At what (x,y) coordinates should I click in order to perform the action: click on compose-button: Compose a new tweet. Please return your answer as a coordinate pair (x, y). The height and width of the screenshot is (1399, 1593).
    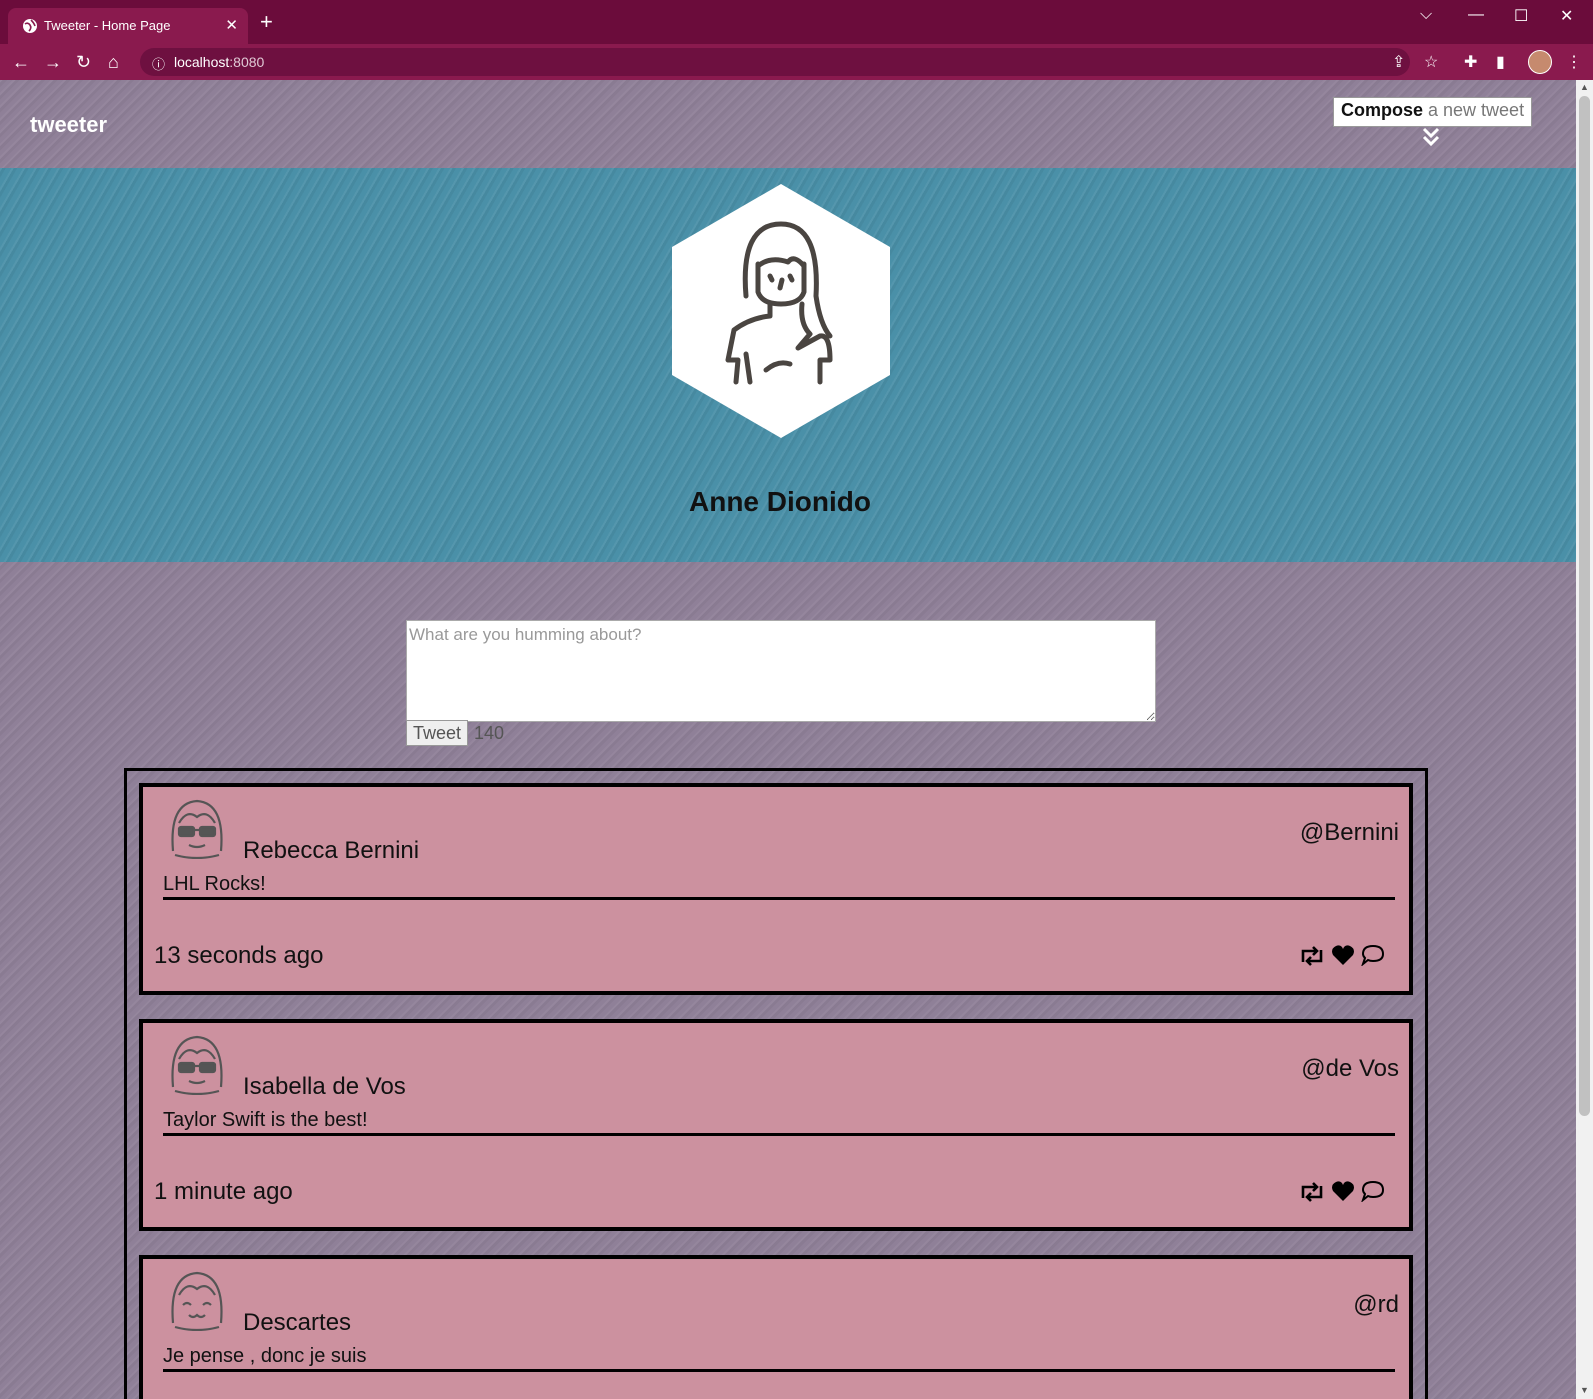
    Looking at the image, I should click on (1433, 112).